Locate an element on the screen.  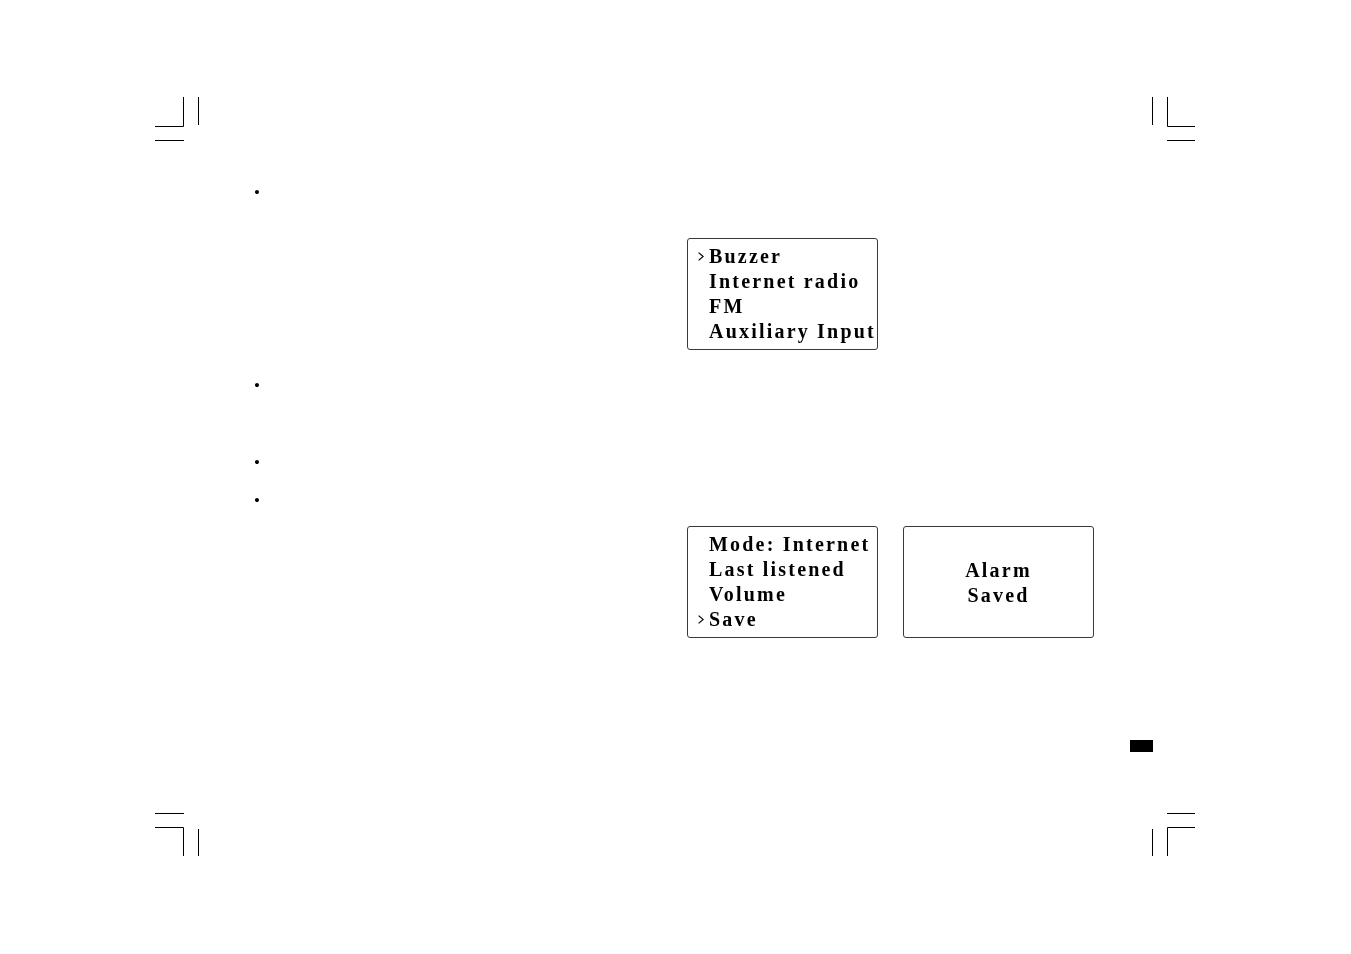
page-marker-icon is located at coordinates (1141, 746).